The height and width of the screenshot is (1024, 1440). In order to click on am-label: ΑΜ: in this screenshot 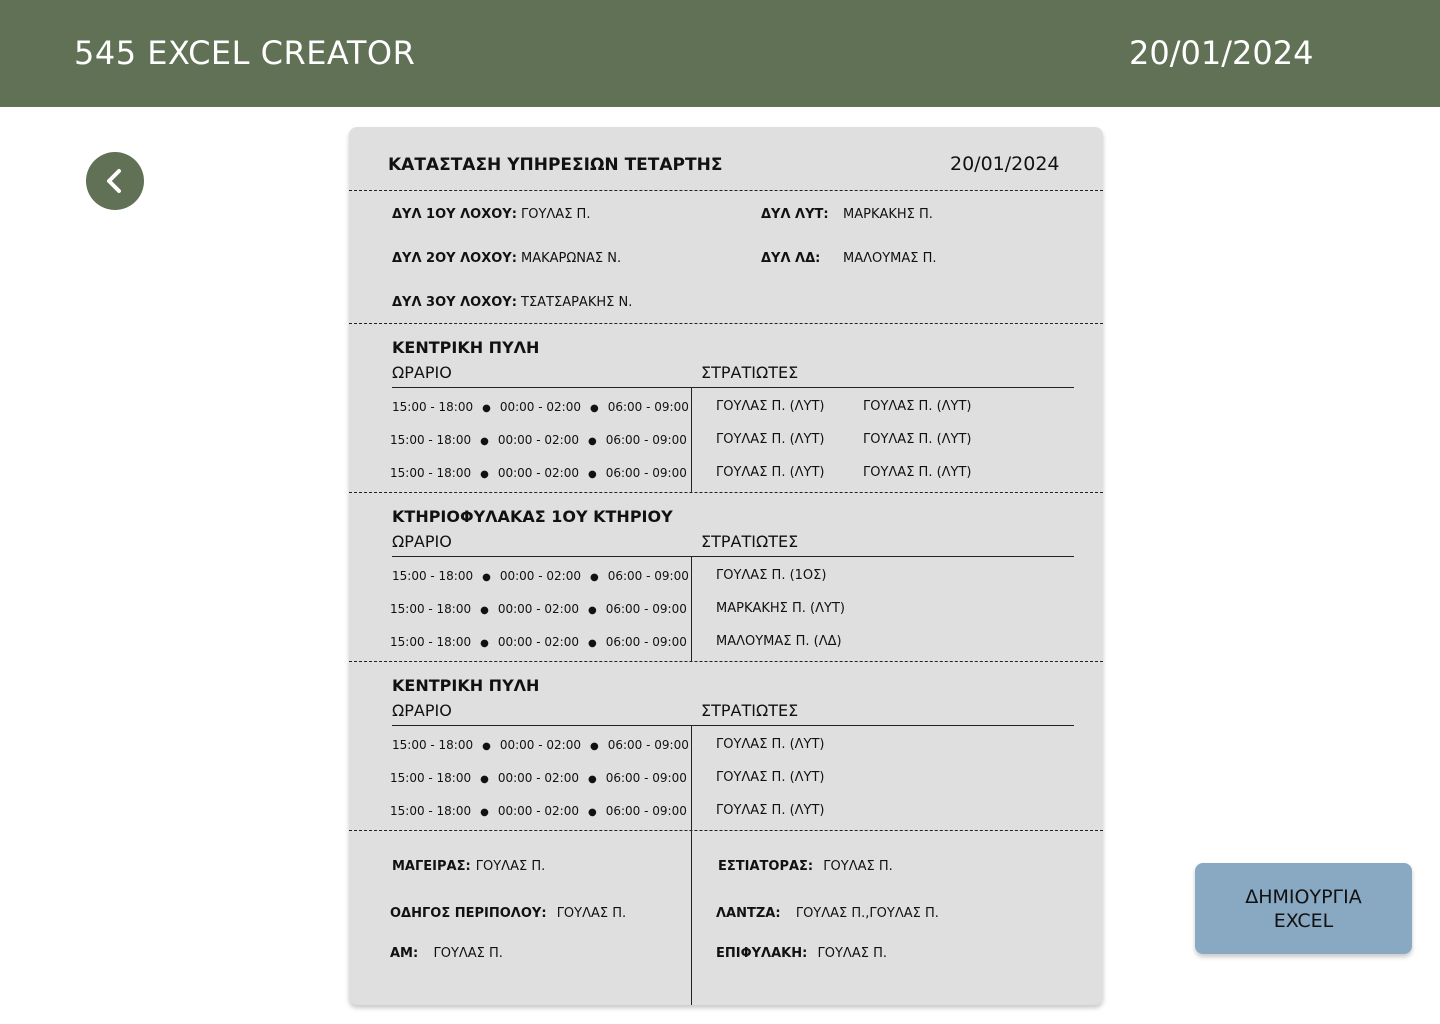, I will do `click(404, 953)`.